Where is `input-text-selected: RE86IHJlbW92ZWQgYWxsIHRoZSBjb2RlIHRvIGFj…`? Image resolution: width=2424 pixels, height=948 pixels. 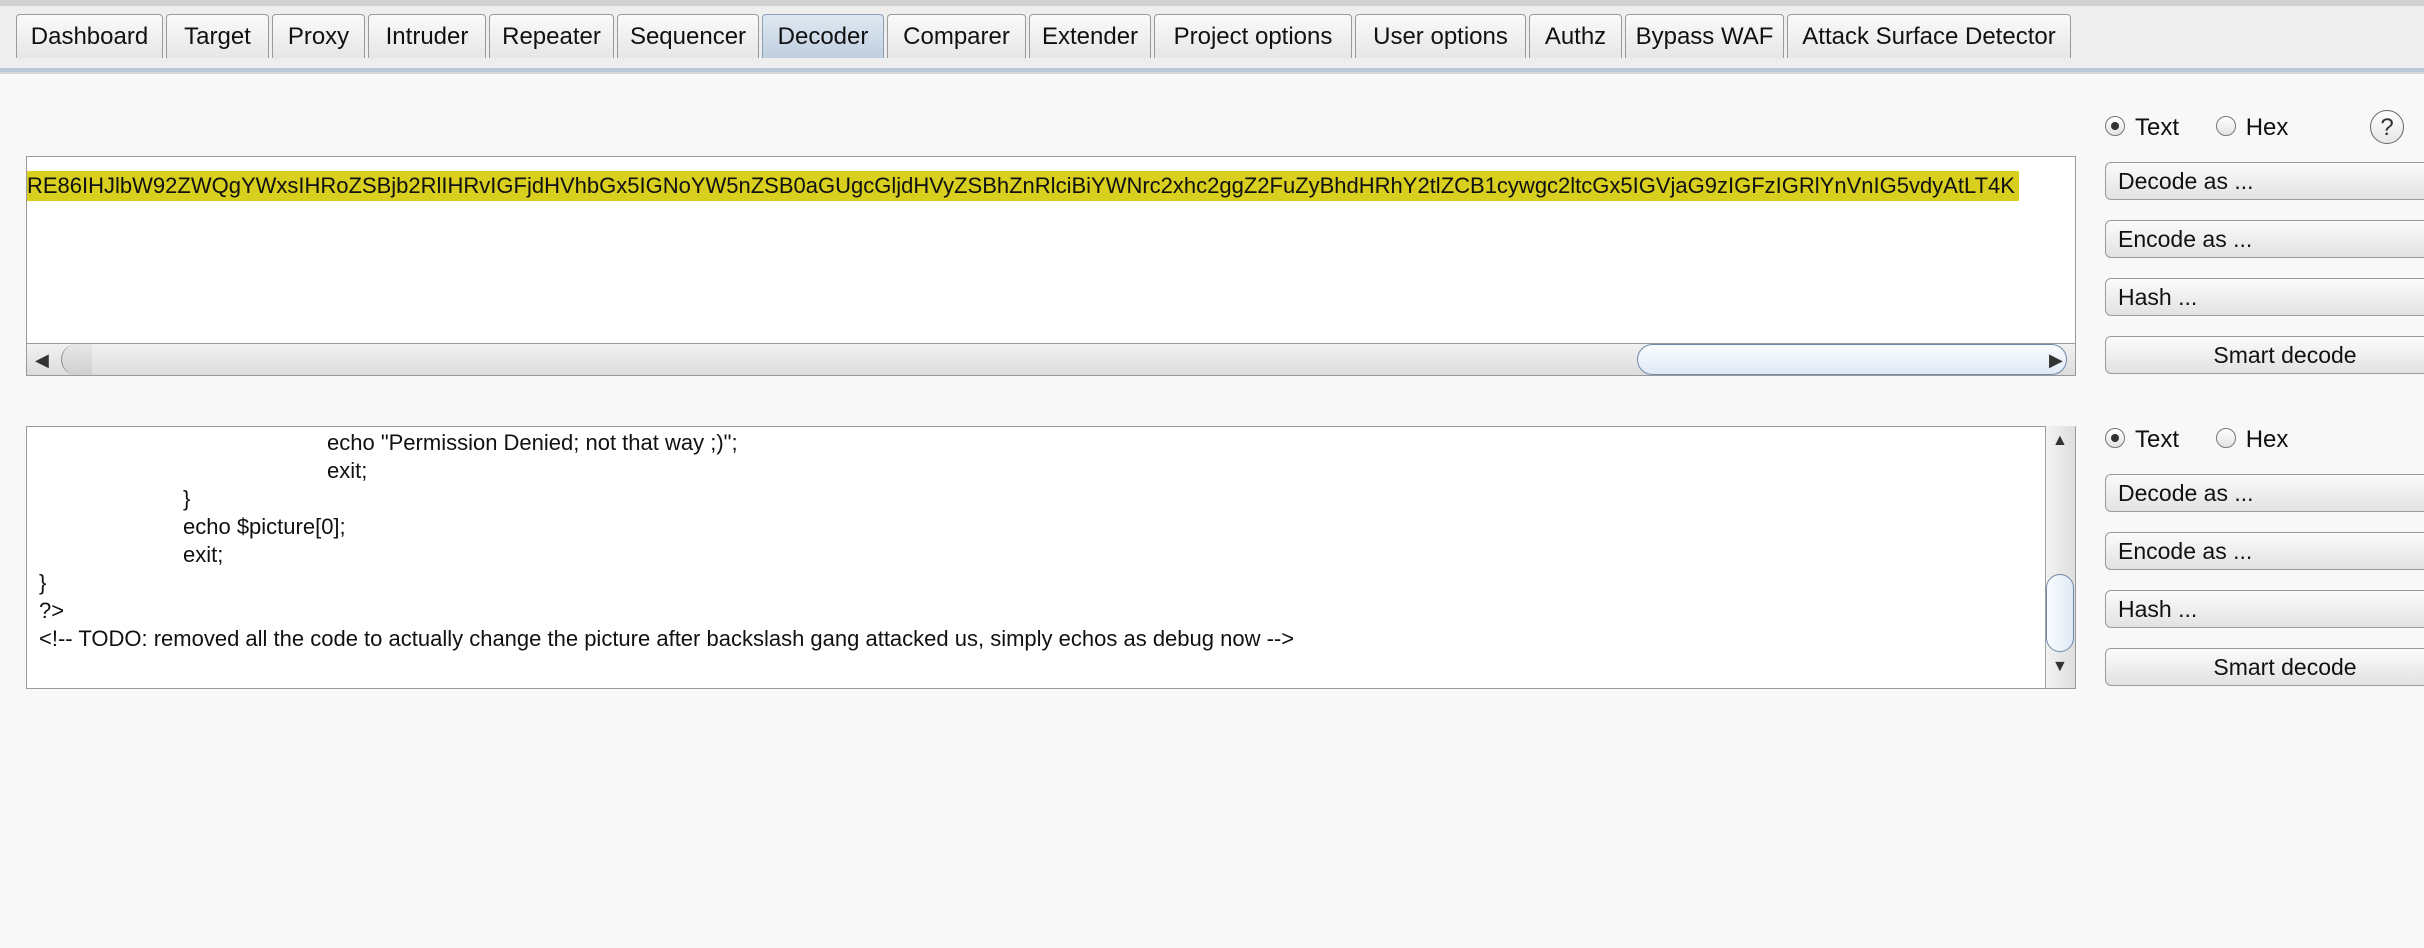
input-text-selected: RE86IHJlbW92ZWQgYWxsIHRoZSBjb2RlIHRvIGFj… is located at coordinates (1023, 186).